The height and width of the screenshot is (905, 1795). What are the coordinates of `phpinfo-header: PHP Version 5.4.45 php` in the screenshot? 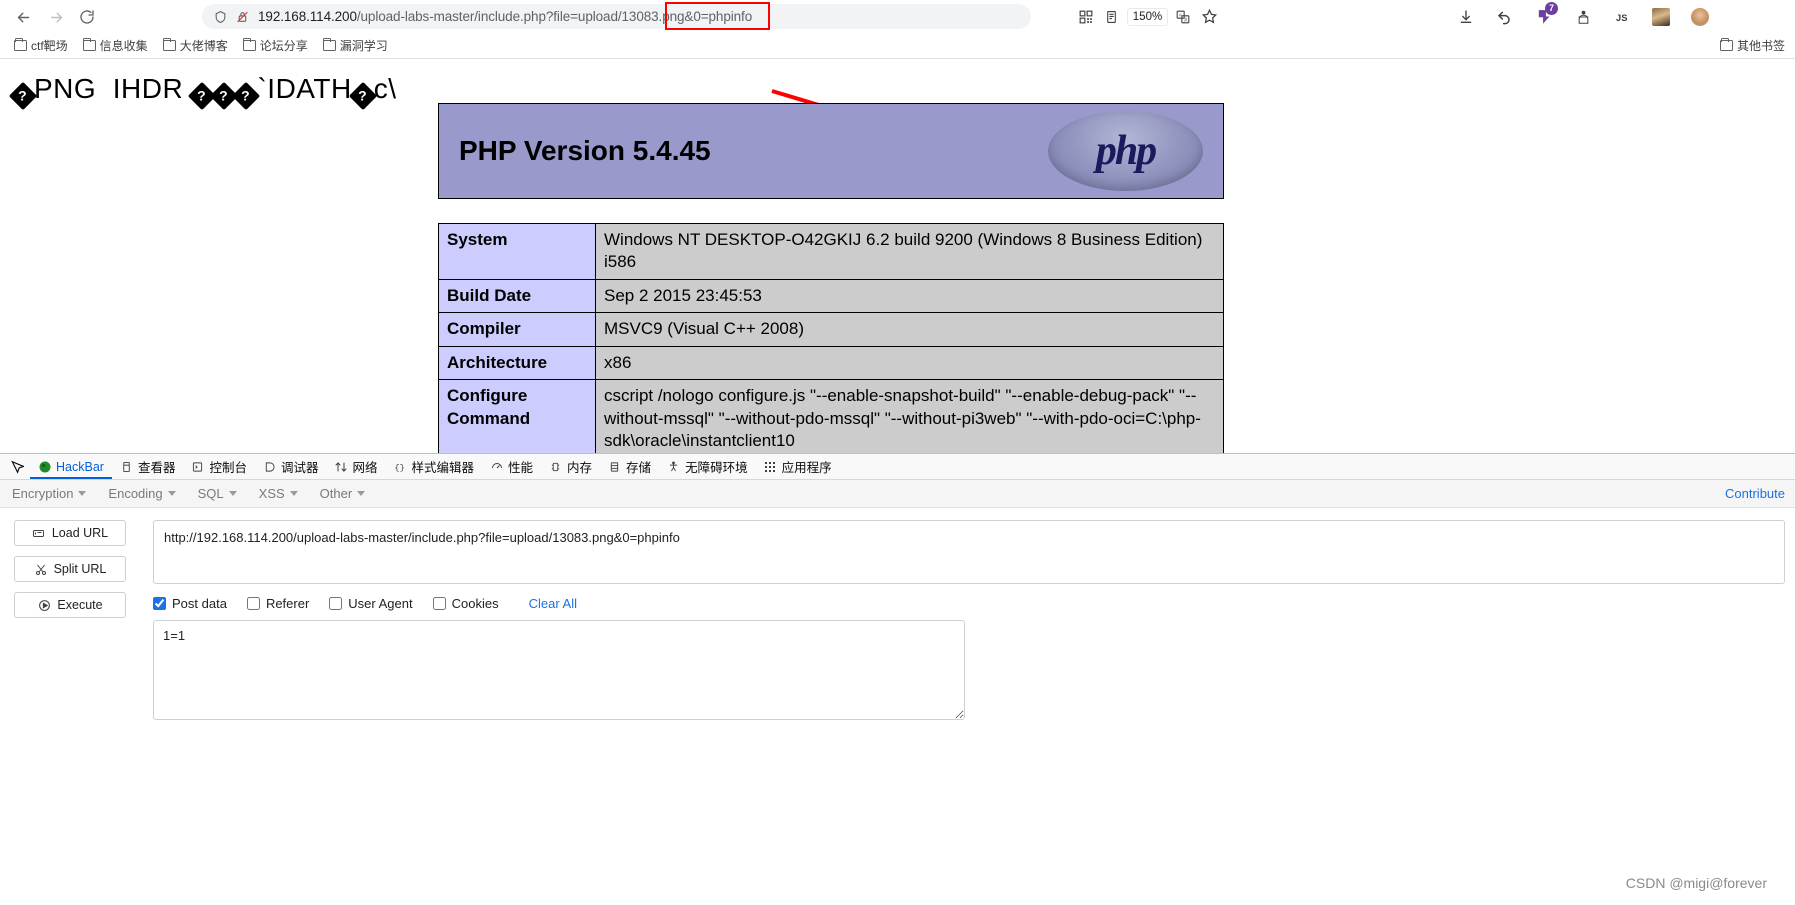 It's located at (831, 151).